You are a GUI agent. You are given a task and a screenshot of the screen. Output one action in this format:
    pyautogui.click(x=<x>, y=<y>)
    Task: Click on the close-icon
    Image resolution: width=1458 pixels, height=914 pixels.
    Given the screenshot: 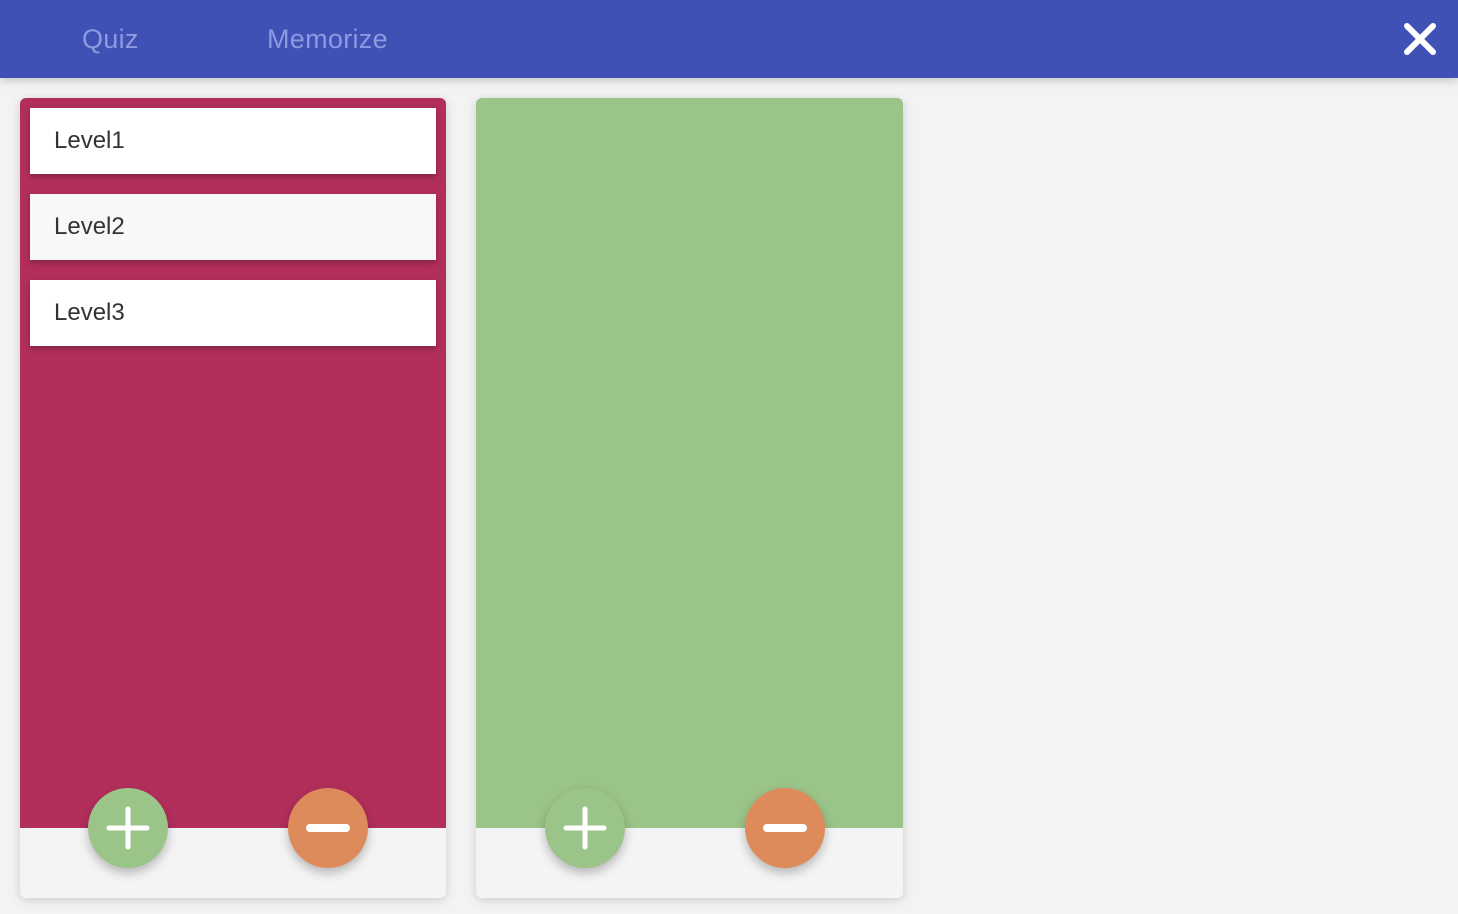 What is the action you would take?
    pyautogui.click(x=1420, y=39)
    